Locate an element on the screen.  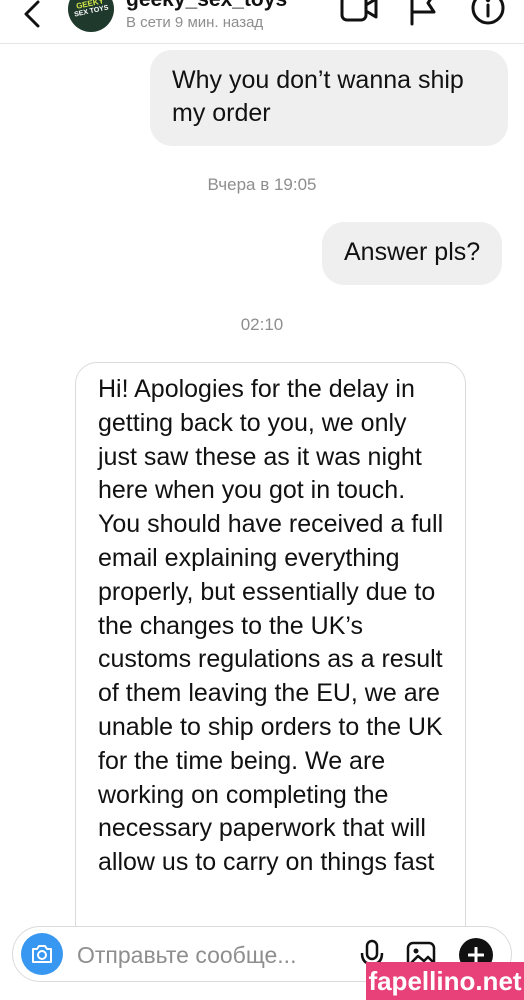
camera-button is located at coordinates (42, 954).